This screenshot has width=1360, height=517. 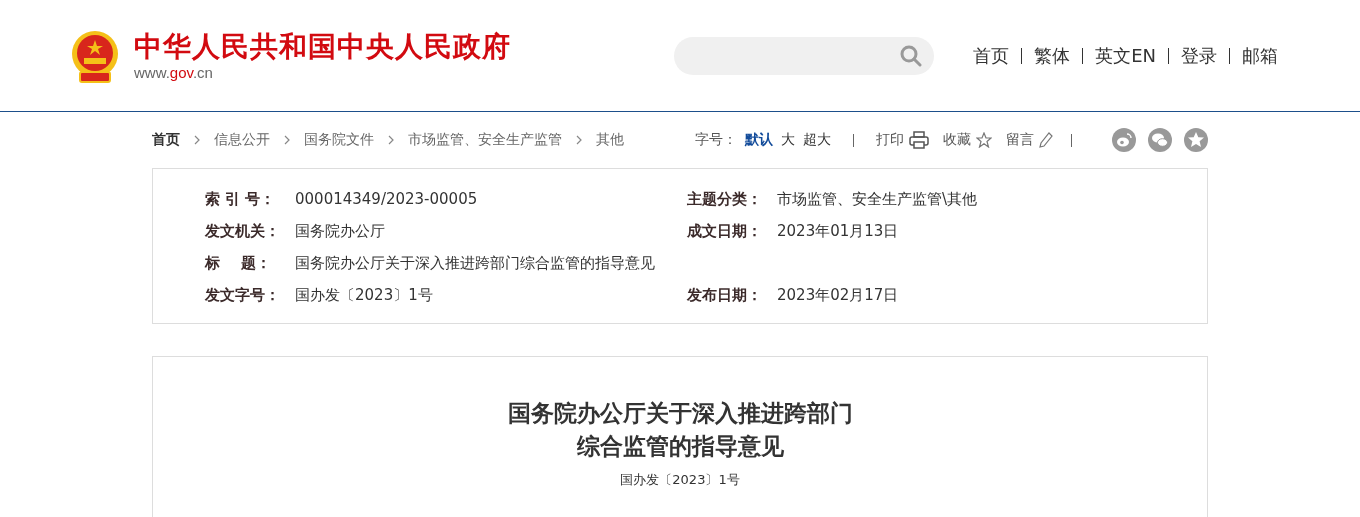 I want to click on star-badge-icon, so click(x=1196, y=140).